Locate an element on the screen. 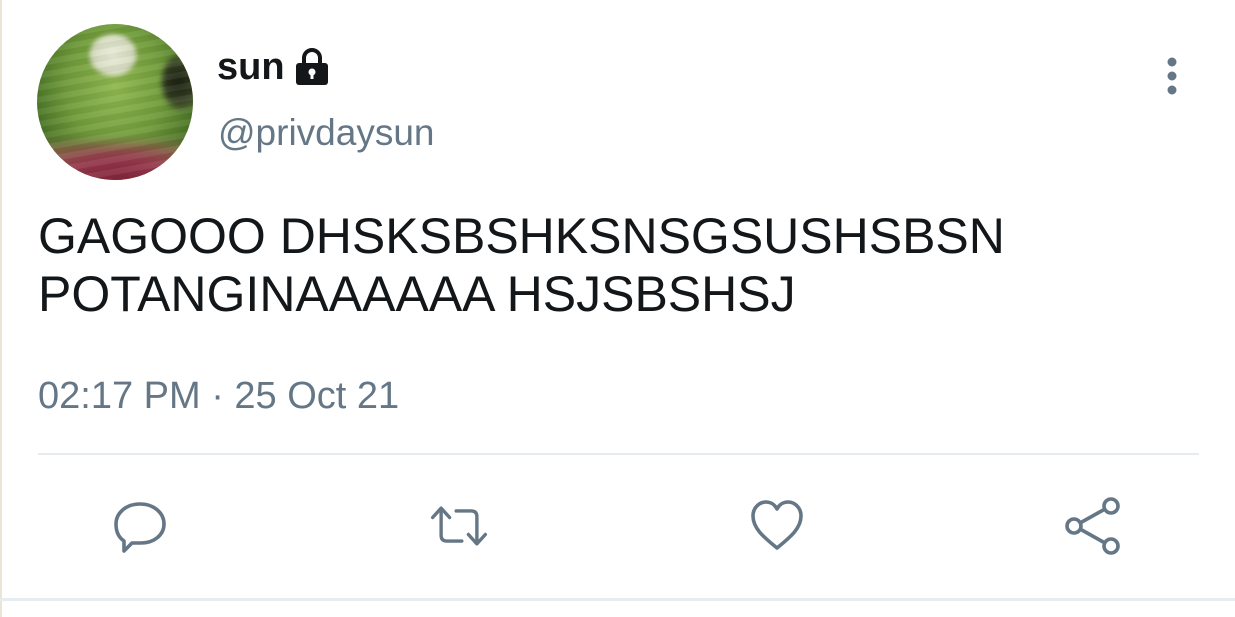 The image size is (1235, 617). user-handle: @privdaysun is located at coordinates (326, 133).